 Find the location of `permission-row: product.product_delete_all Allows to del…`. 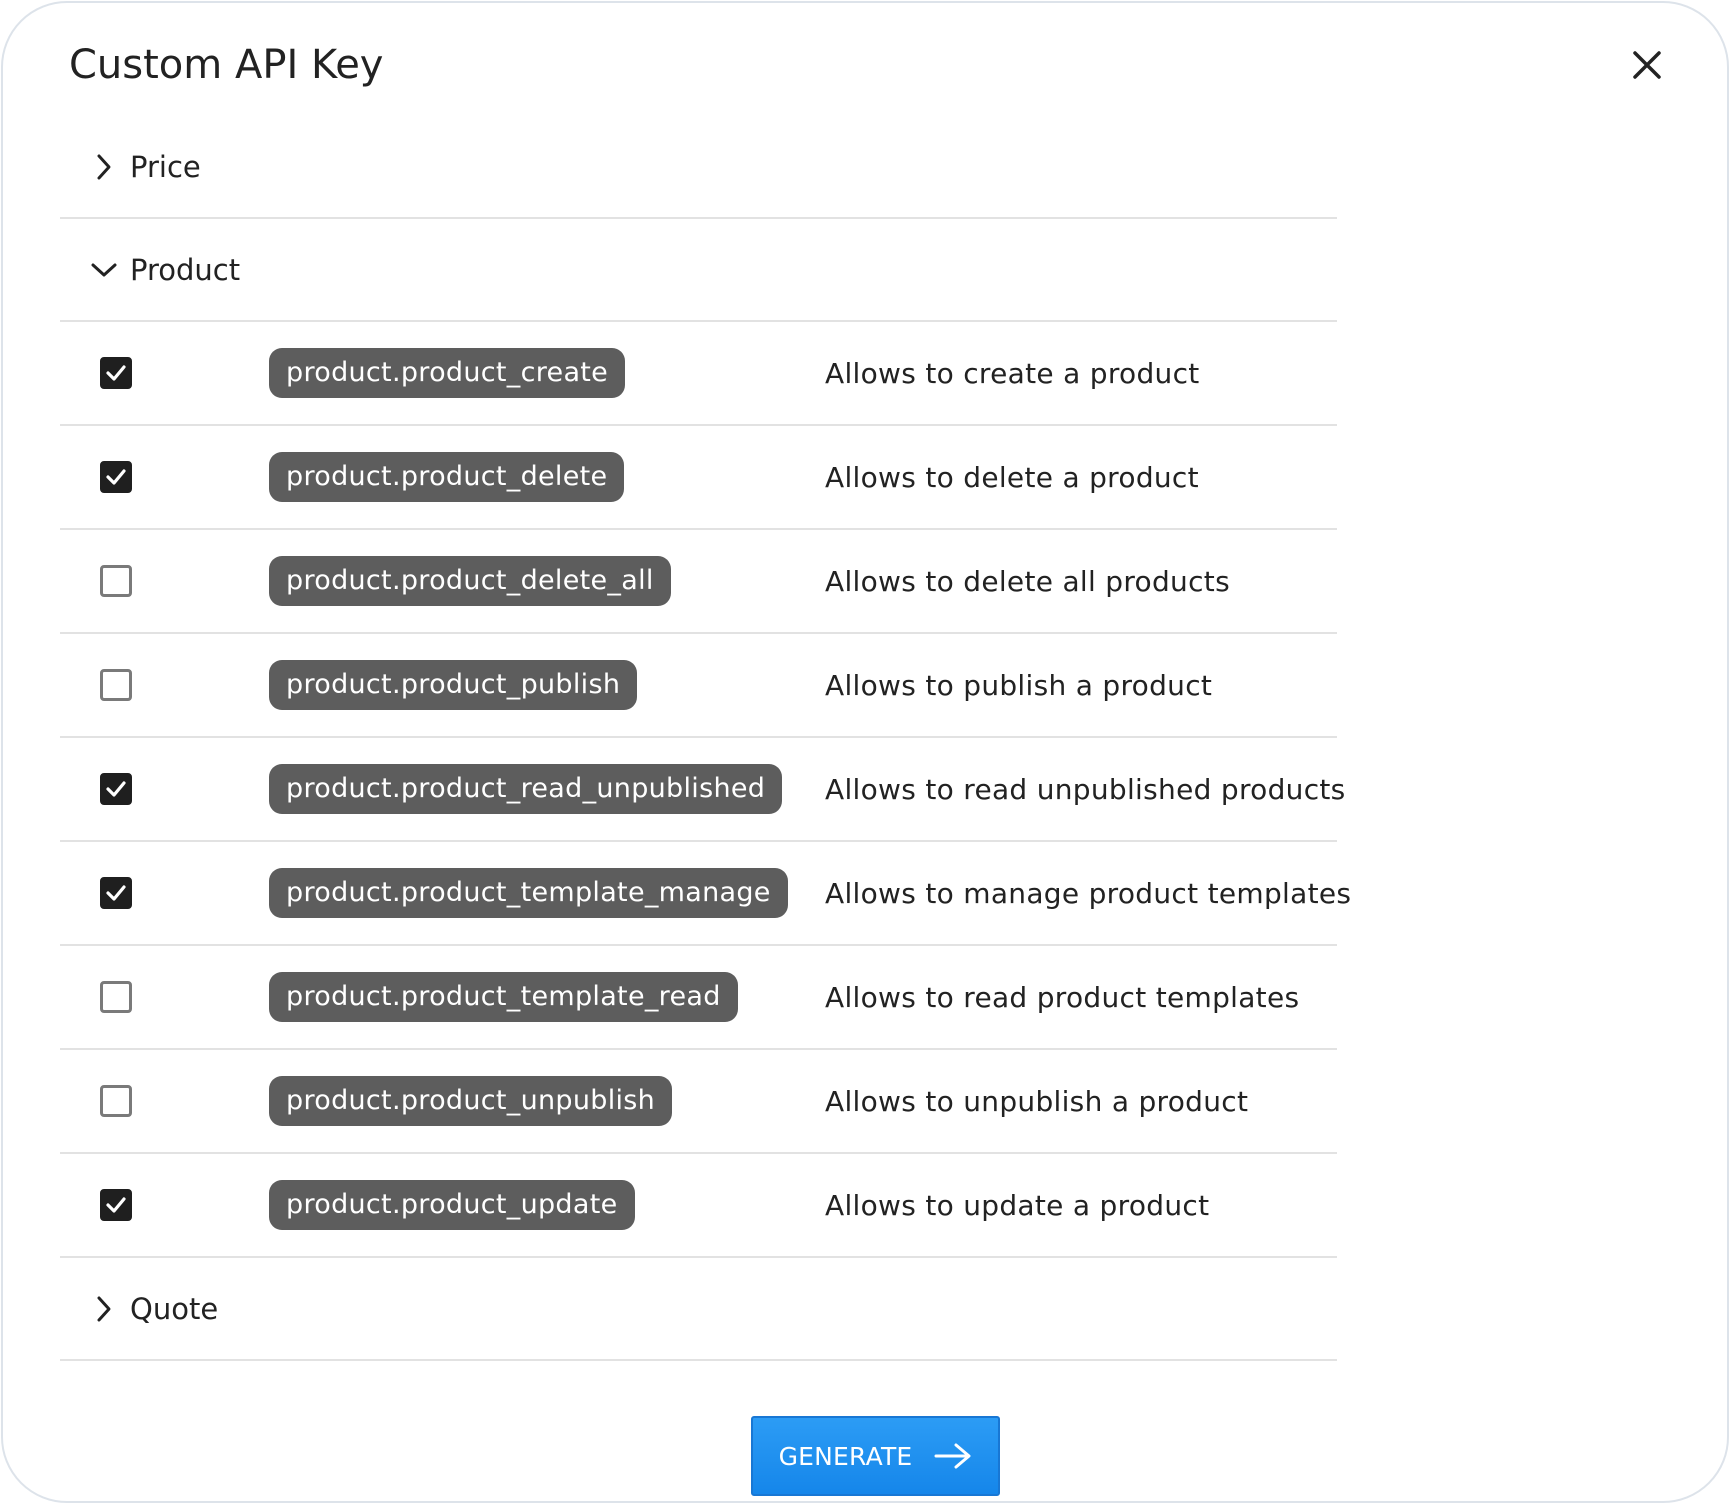

permission-row: product.product_delete_all Allows to del… is located at coordinates (698, 582).